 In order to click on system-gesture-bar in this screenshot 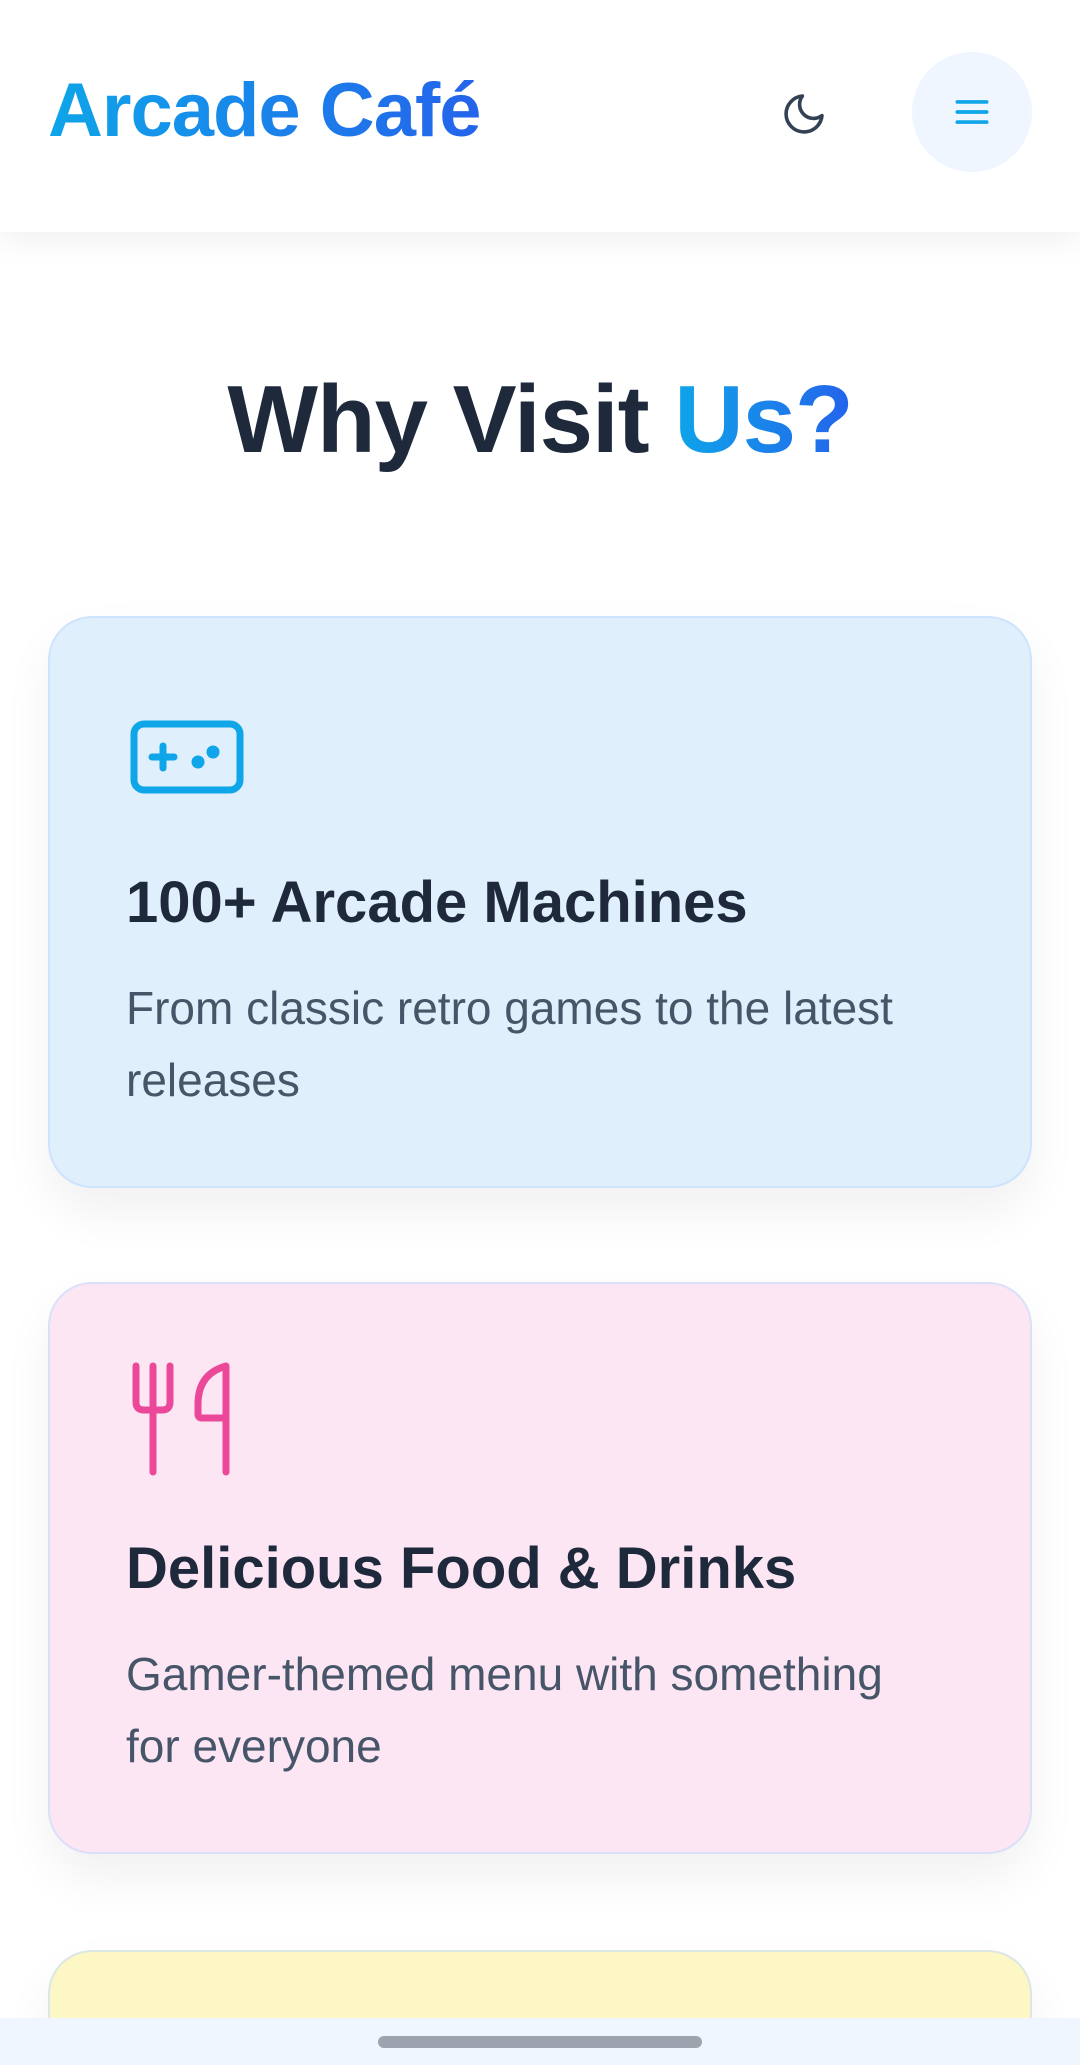, I will do `click(540, 2041)`.